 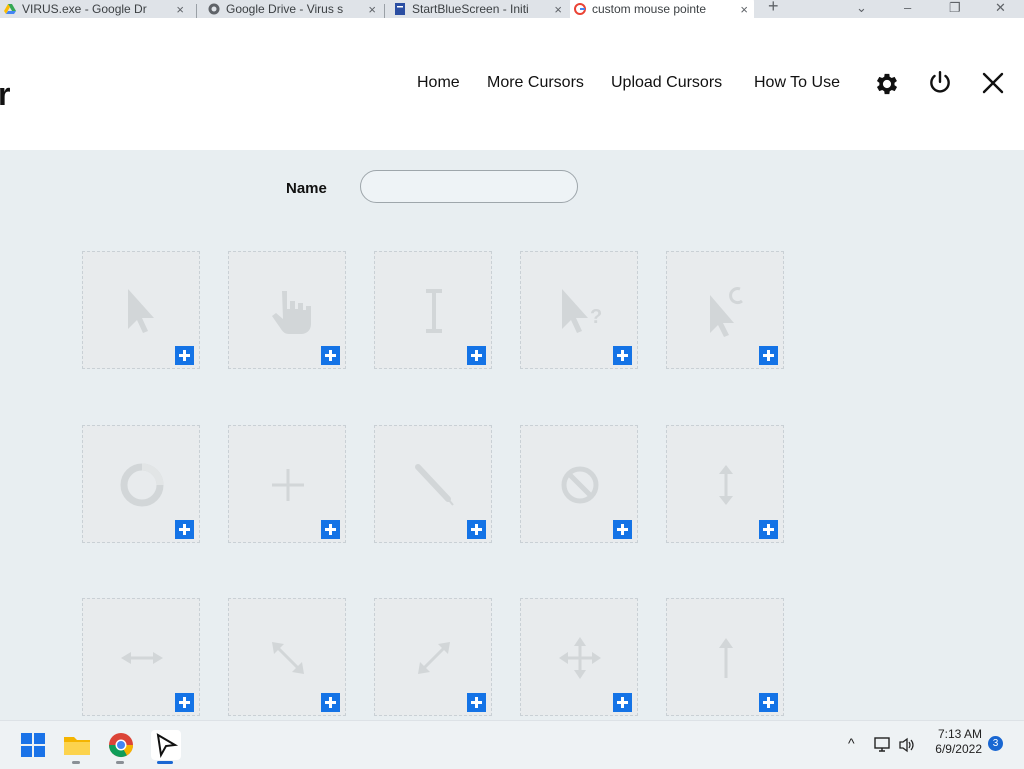 I want to click on start-icon, so click(x=33, y=745).